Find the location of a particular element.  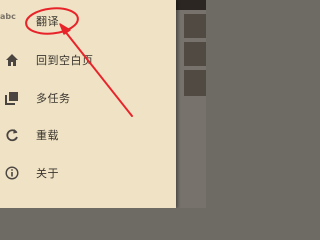

menu-item-multitask: 多任务 is located at coordinates (88, 98).